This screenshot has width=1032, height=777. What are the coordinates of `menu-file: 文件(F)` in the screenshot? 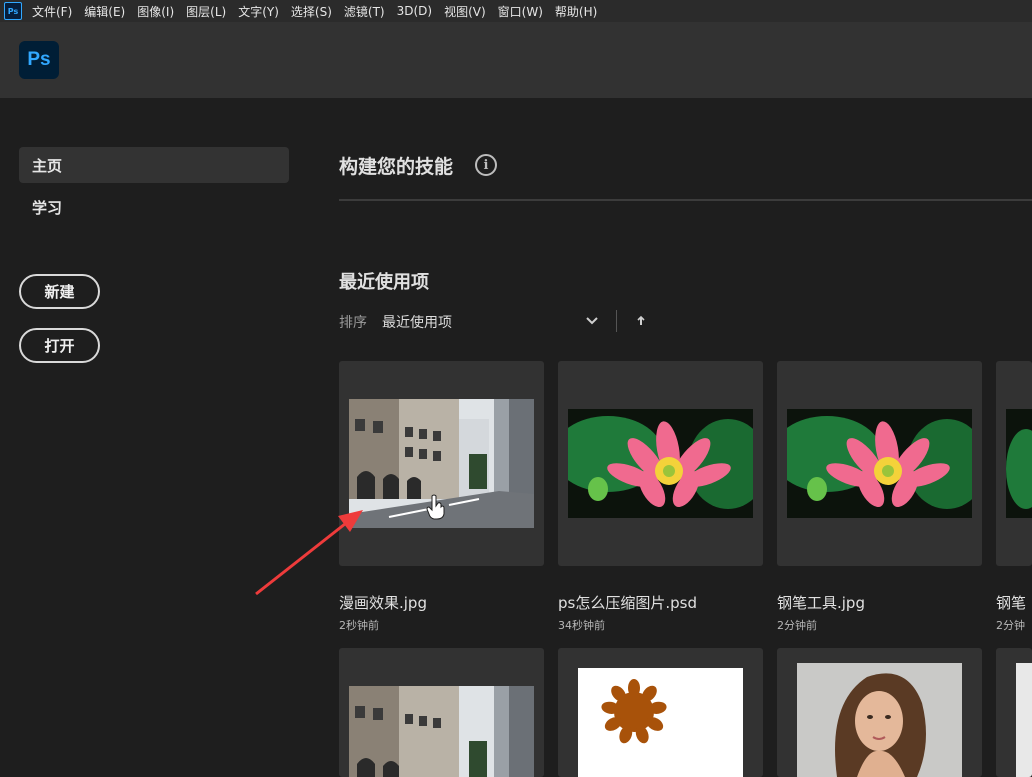 It's located at (52, 11).